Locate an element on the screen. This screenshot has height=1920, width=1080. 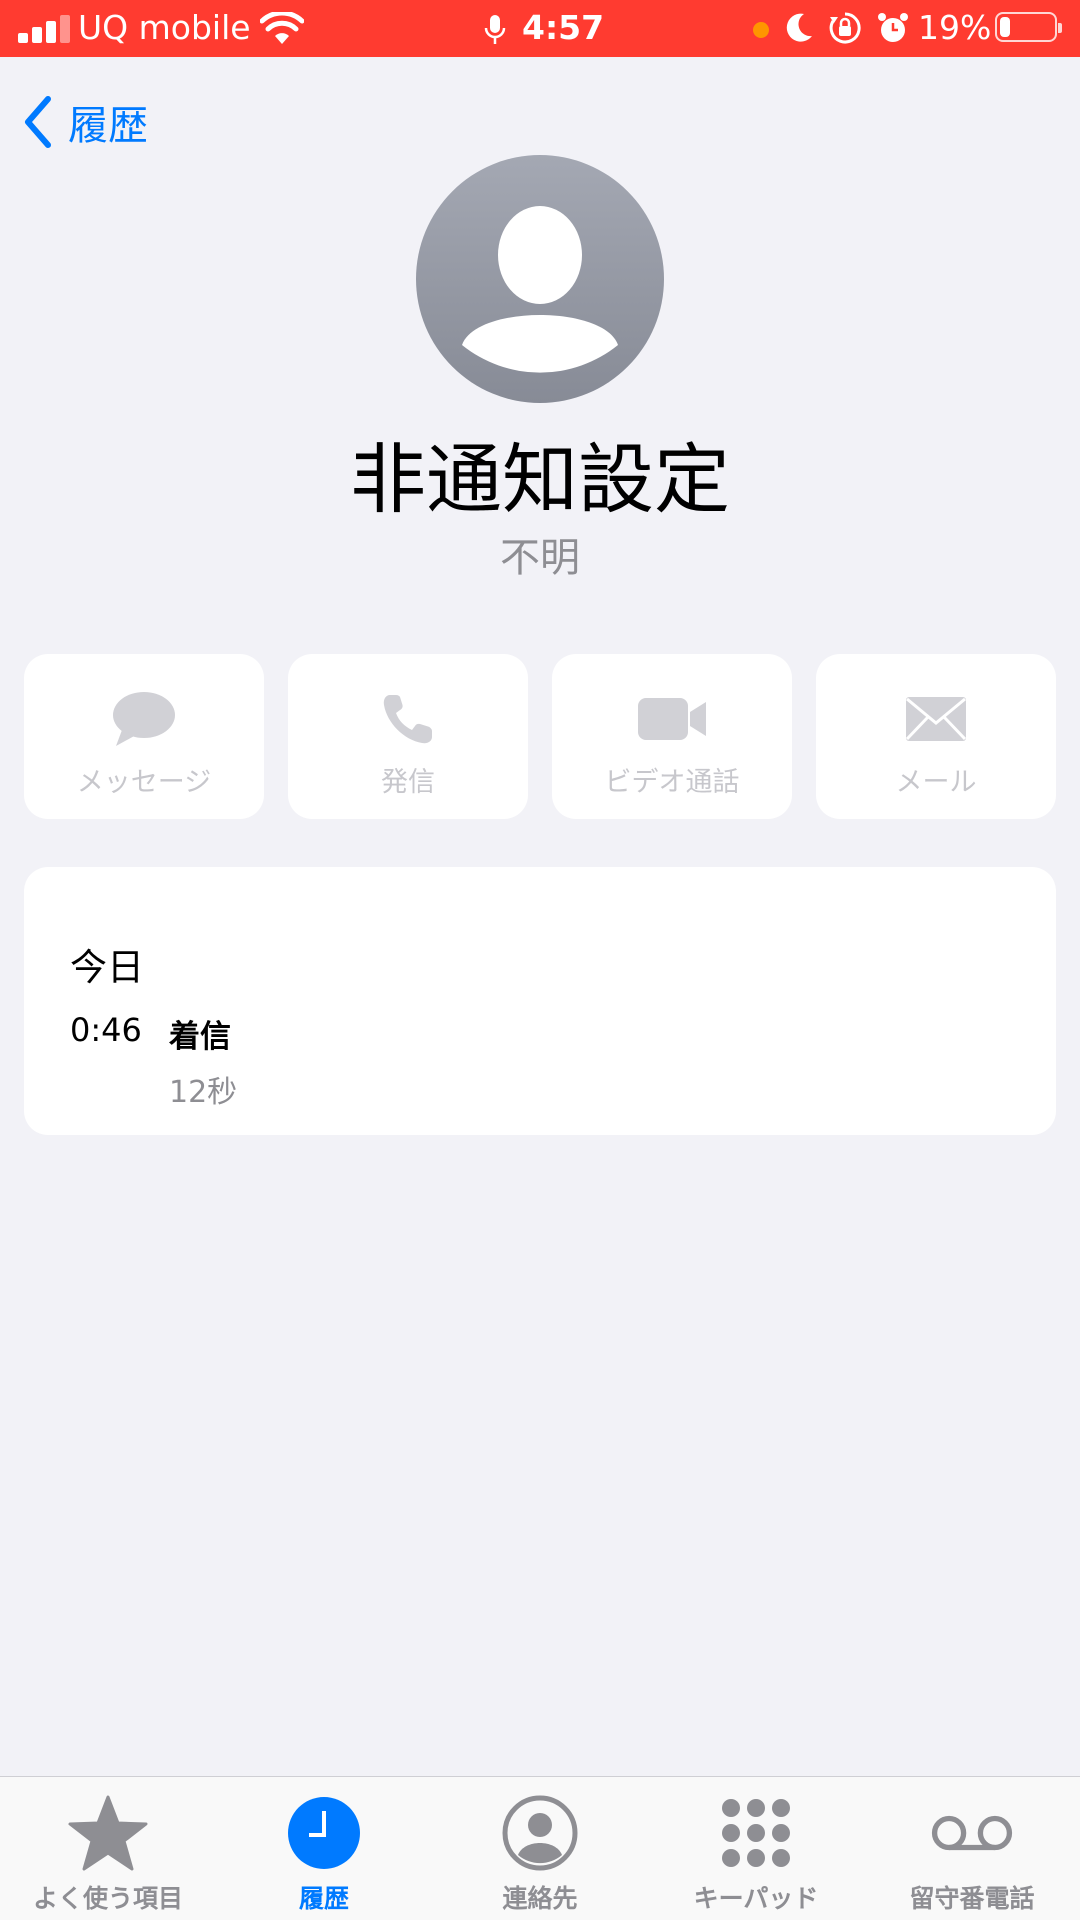
clock-icon is located at coordinates (324, 1833).